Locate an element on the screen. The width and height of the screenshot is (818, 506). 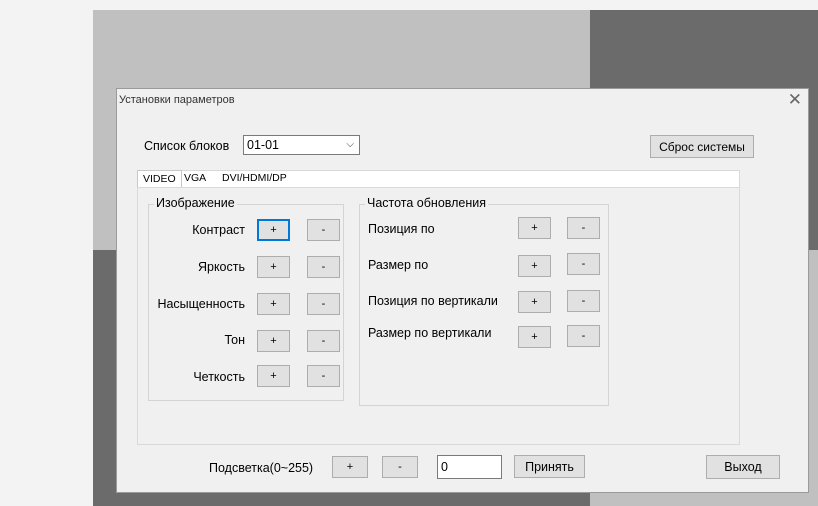
backlight-value-input is located at coordinates (469, 467).